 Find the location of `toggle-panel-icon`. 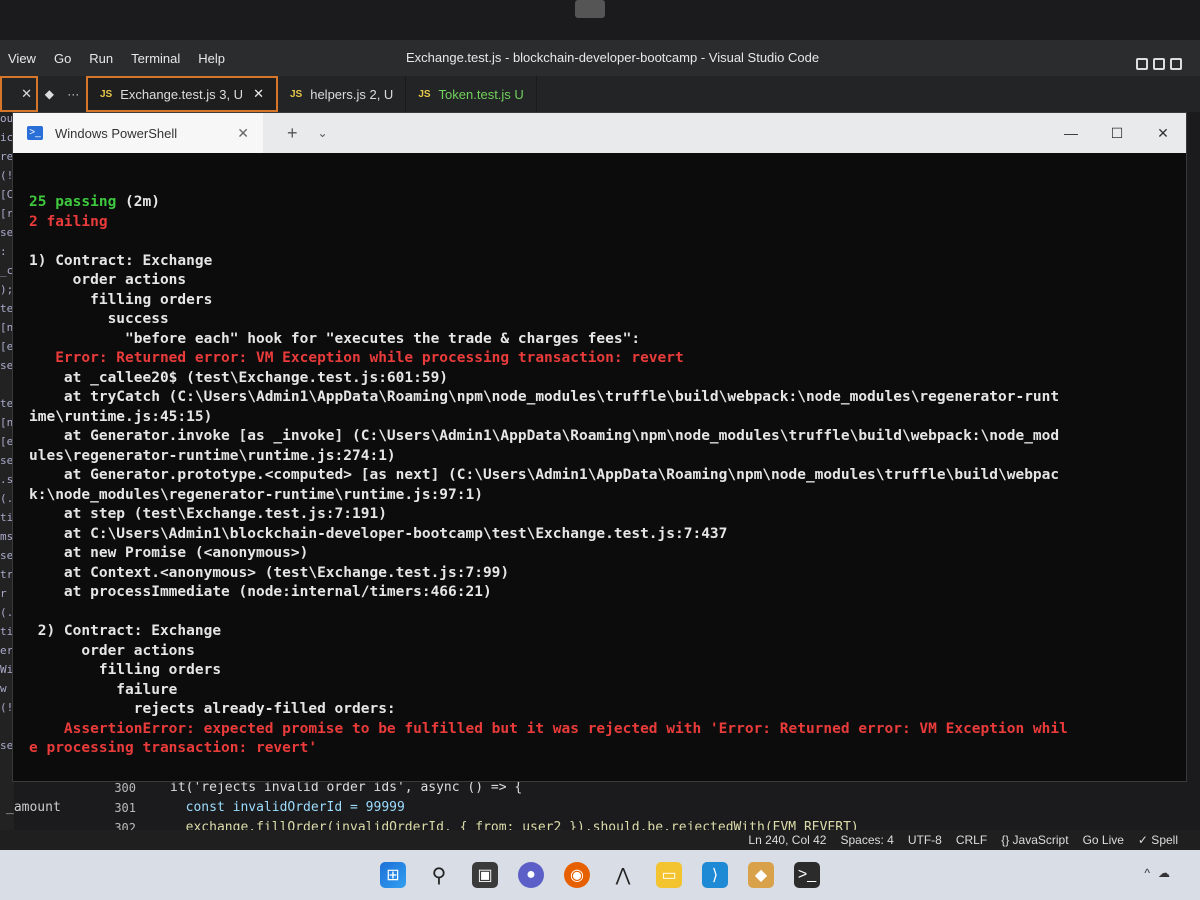

toggle-panel-icon is located at coordinates (1159, 64).